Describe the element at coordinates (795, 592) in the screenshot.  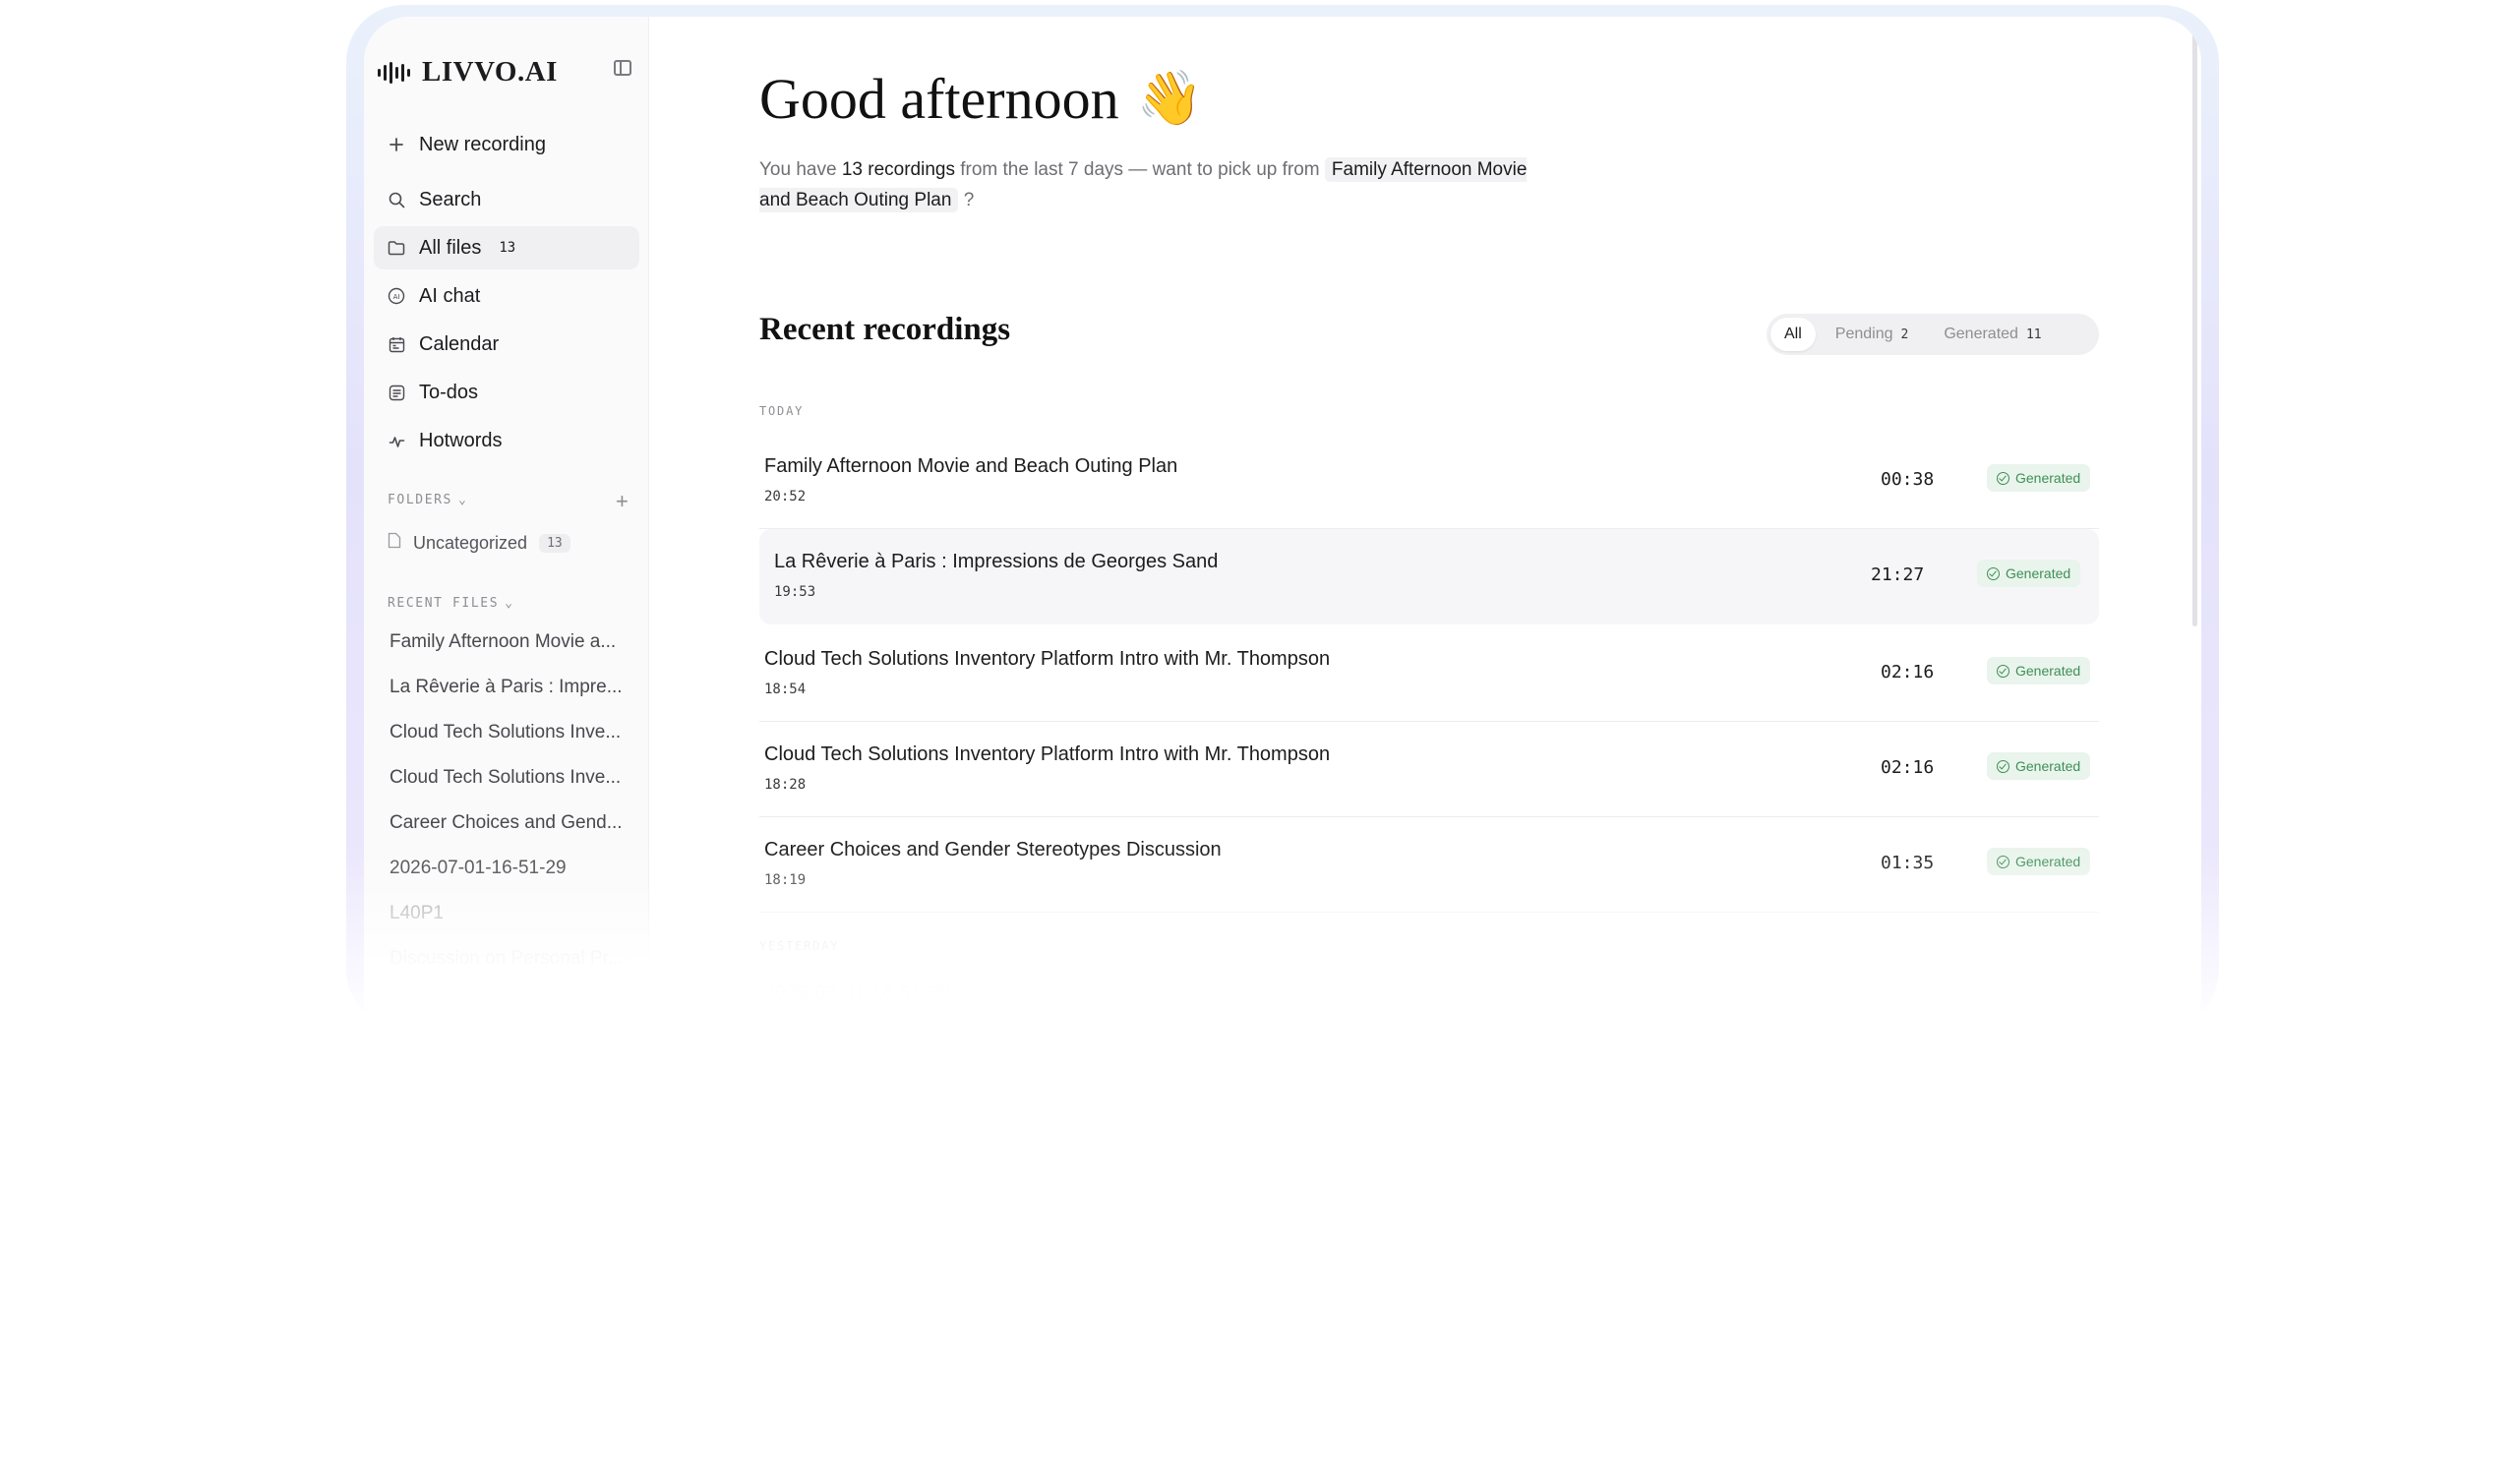
I see `recording-time: 19:53` at that location.